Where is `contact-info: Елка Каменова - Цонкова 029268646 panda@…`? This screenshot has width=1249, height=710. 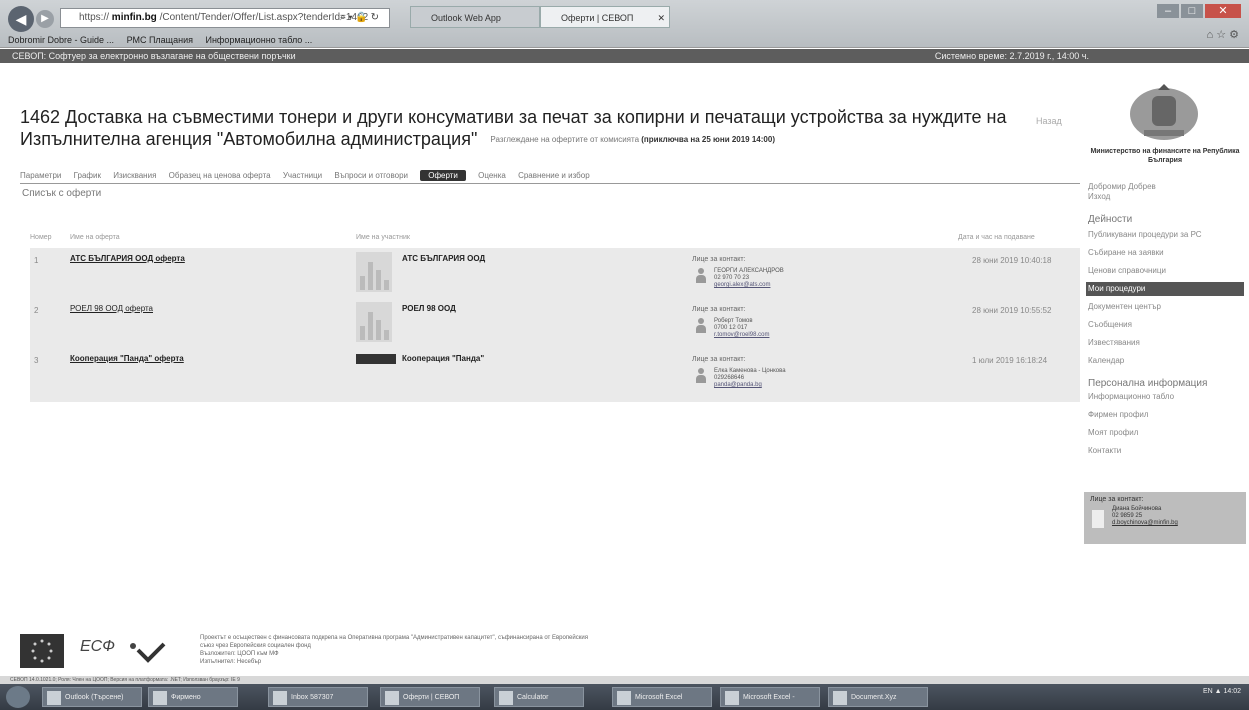
contact-info: Елка Каменова - Цонкова 029268646 panda@… is located at coordinates (750, 378).